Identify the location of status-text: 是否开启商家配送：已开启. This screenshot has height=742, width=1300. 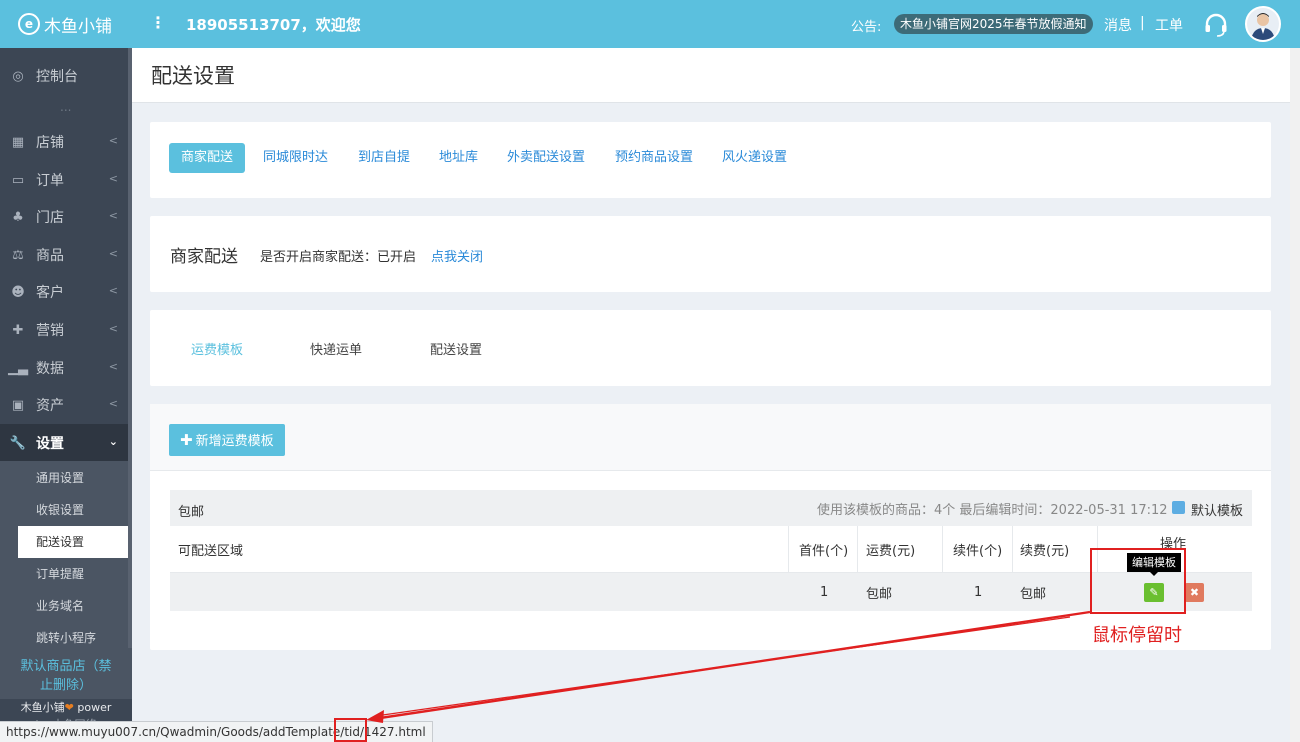
(338, 257).